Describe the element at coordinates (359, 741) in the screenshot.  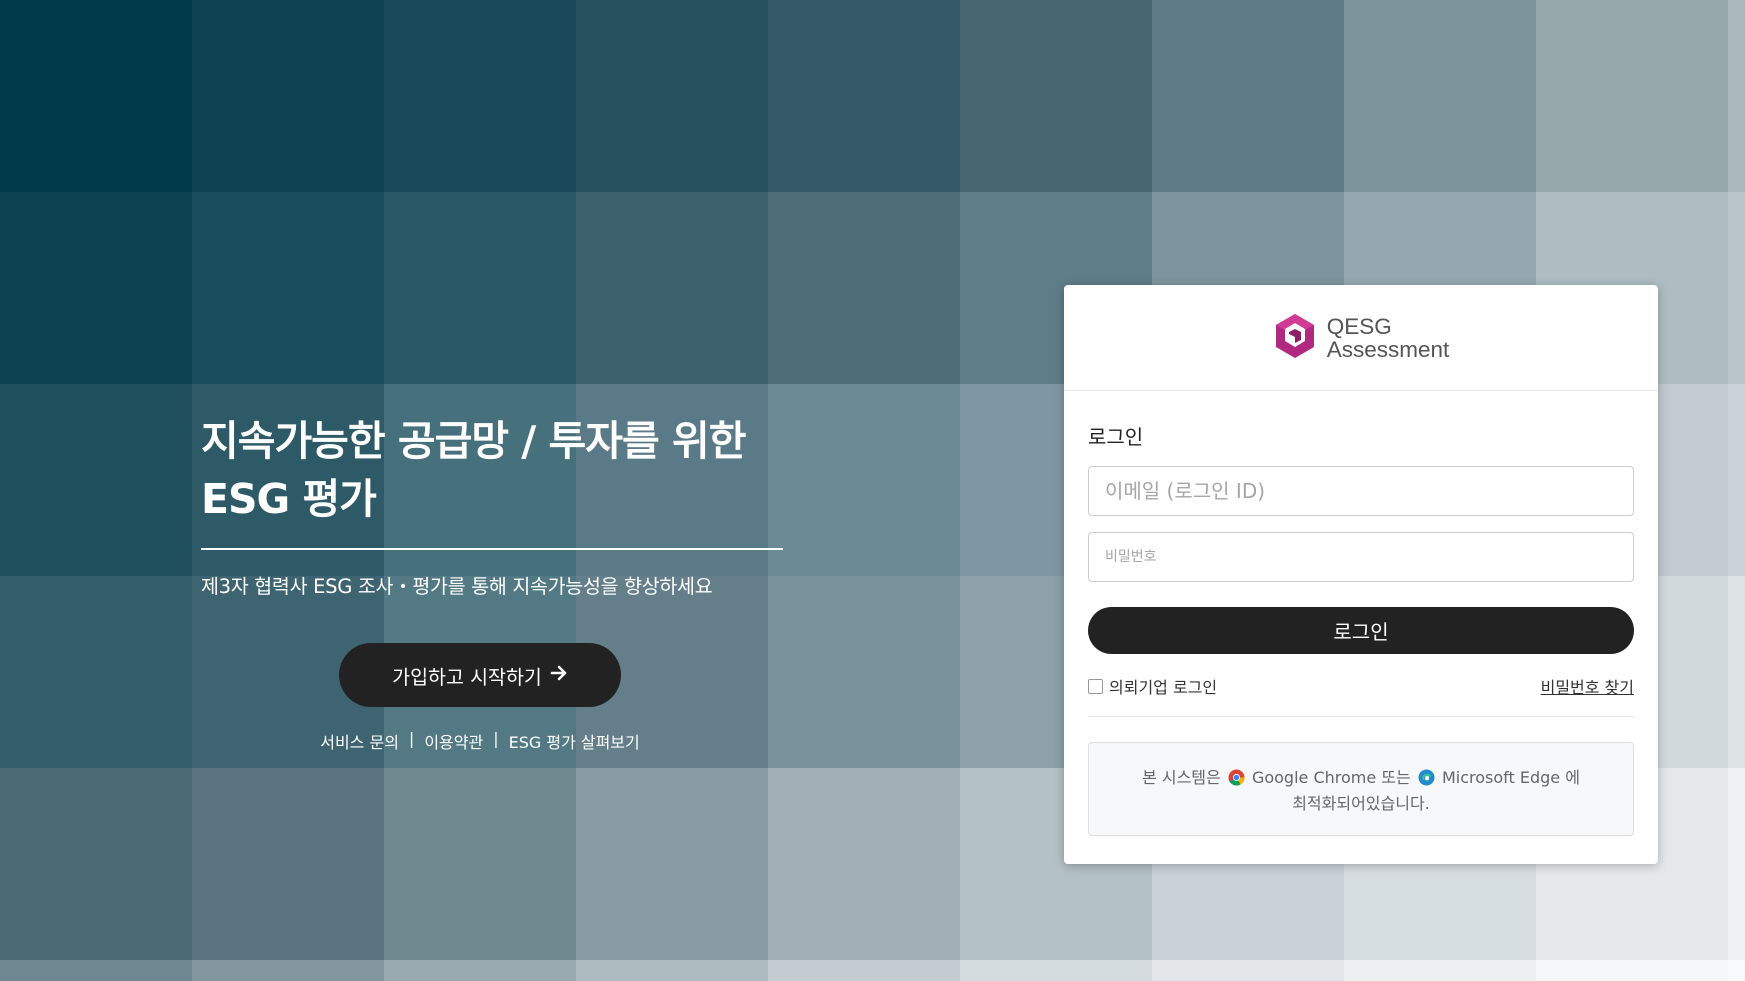
I see `service-inquiry-link: 서비스 문의` at that location.